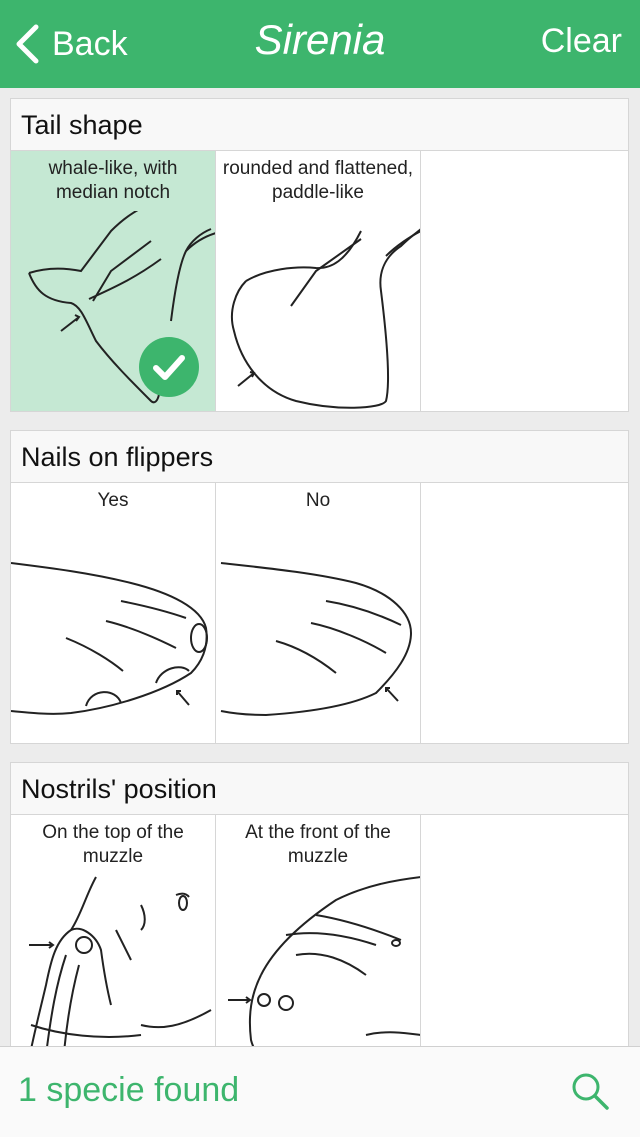  Describe the element at coordinates (318, 500) in the screenshot. I see `option-label: No` at that location.